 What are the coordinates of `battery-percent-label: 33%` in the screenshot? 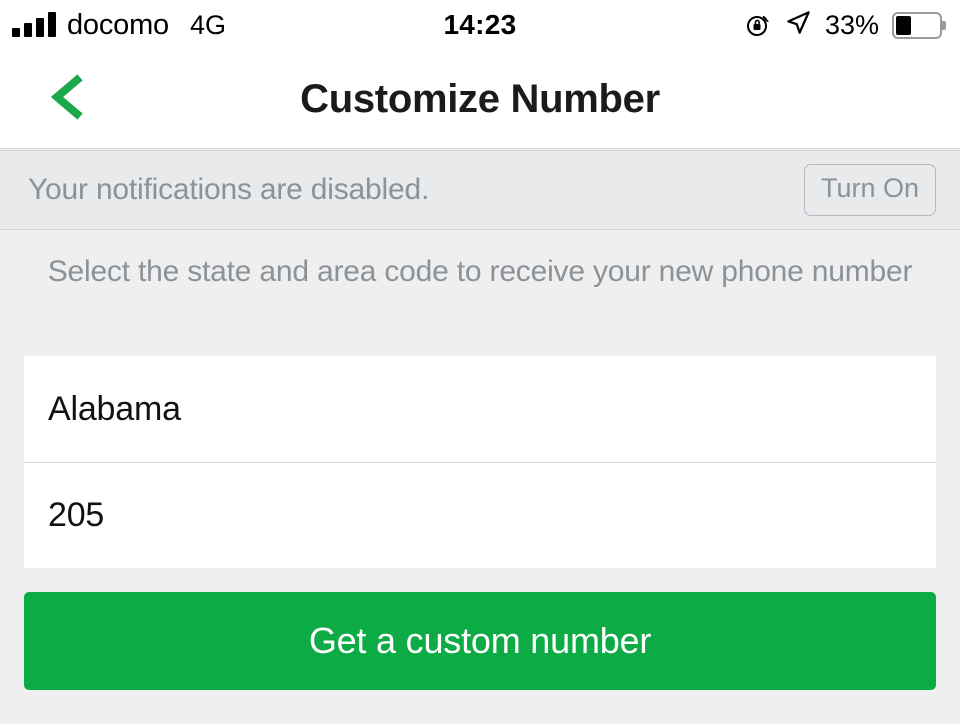 It's located at (851, 24).